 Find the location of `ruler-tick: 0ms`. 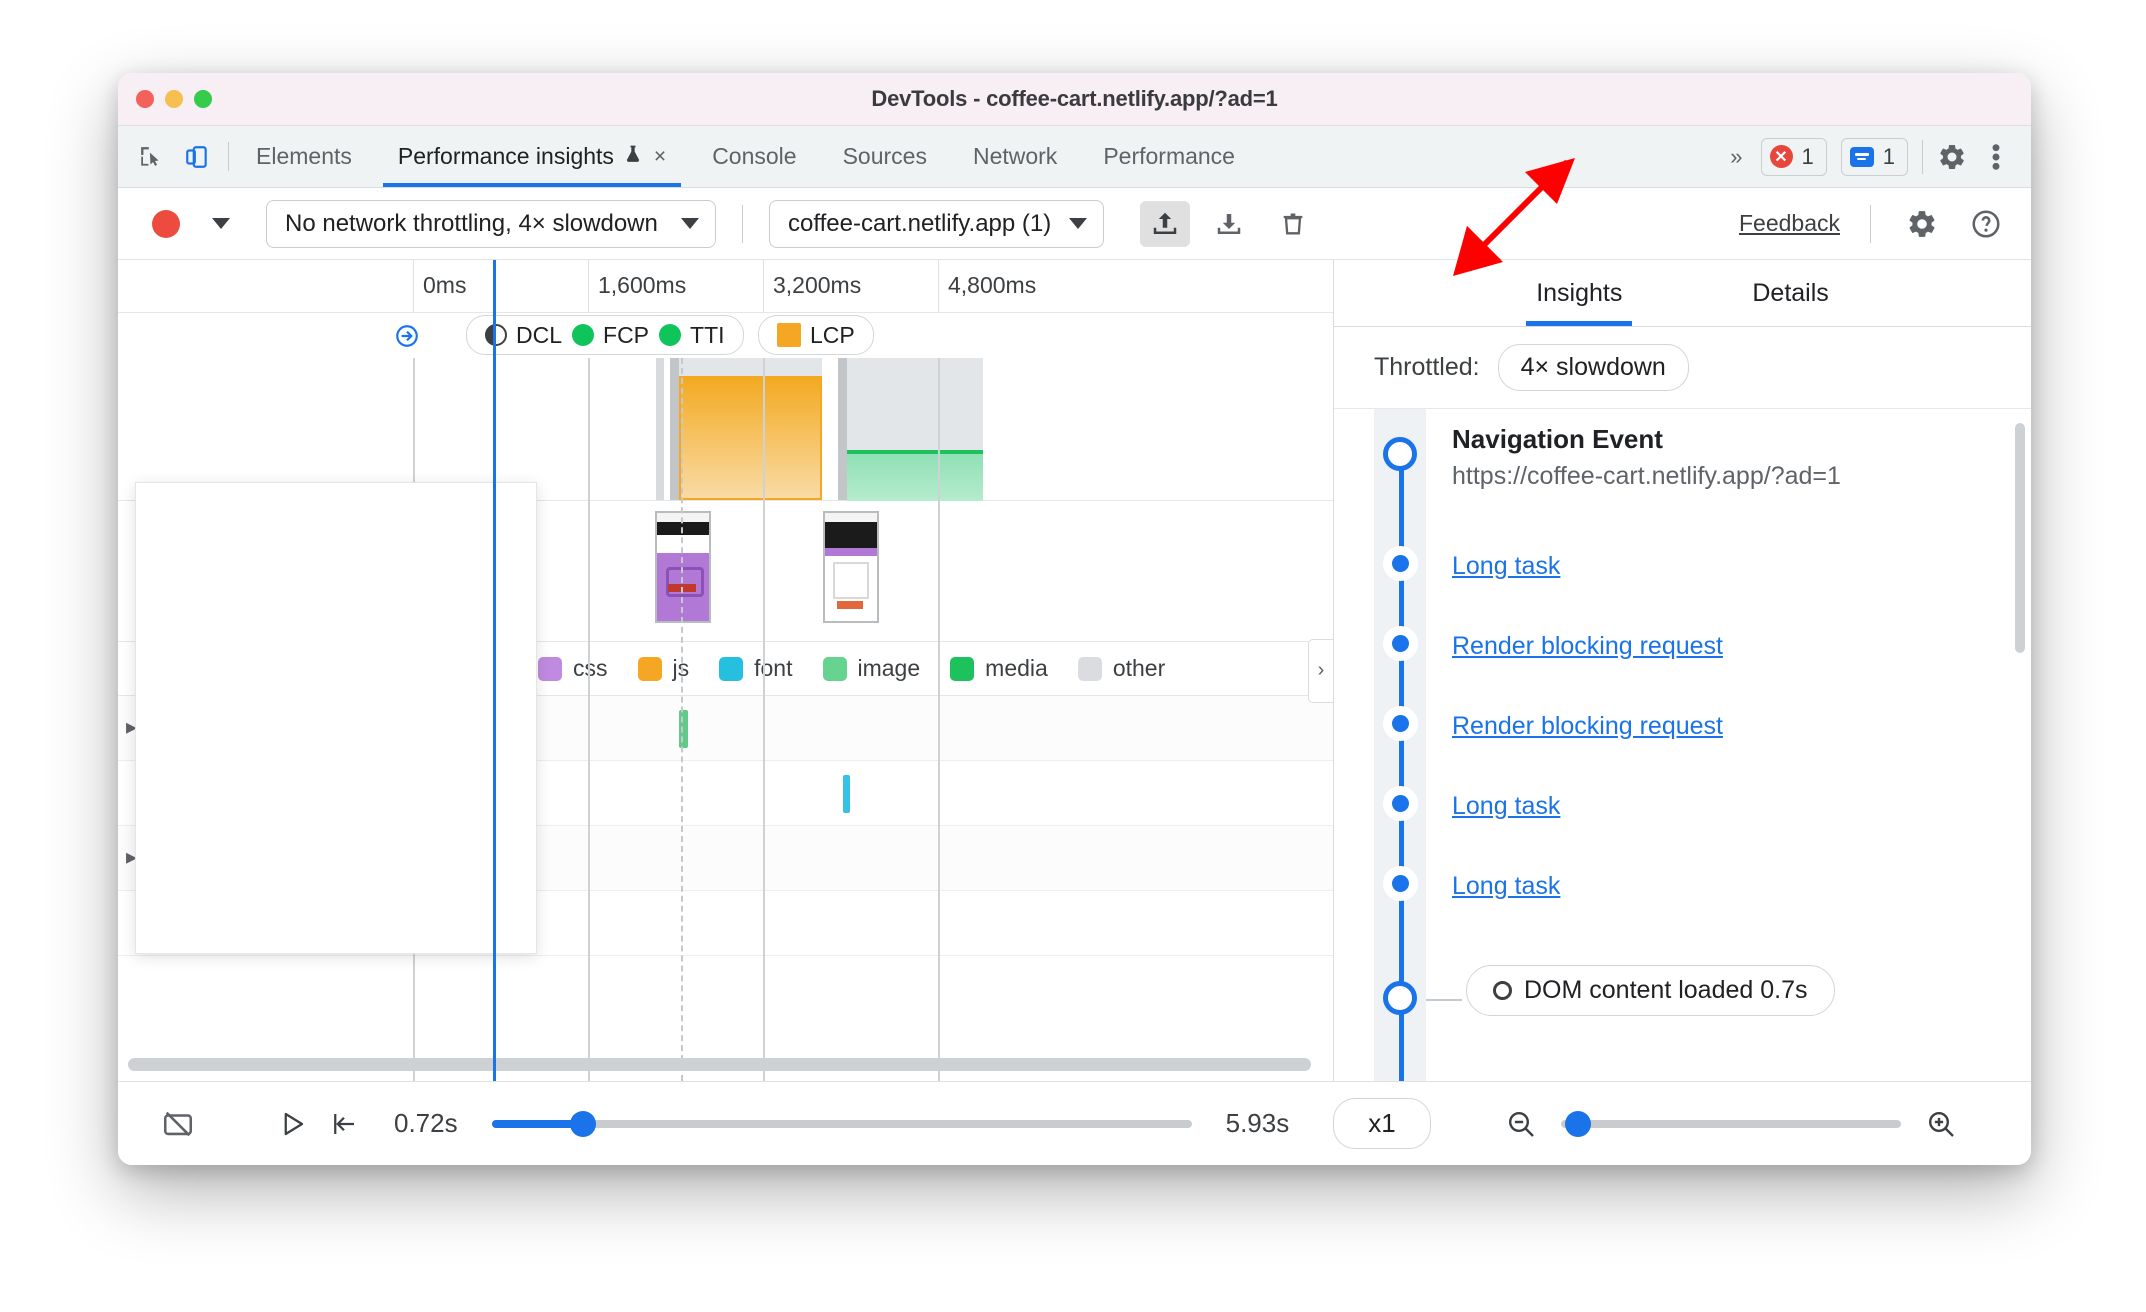

ruler-tick: 0ms is located at coordinates (439, 286).